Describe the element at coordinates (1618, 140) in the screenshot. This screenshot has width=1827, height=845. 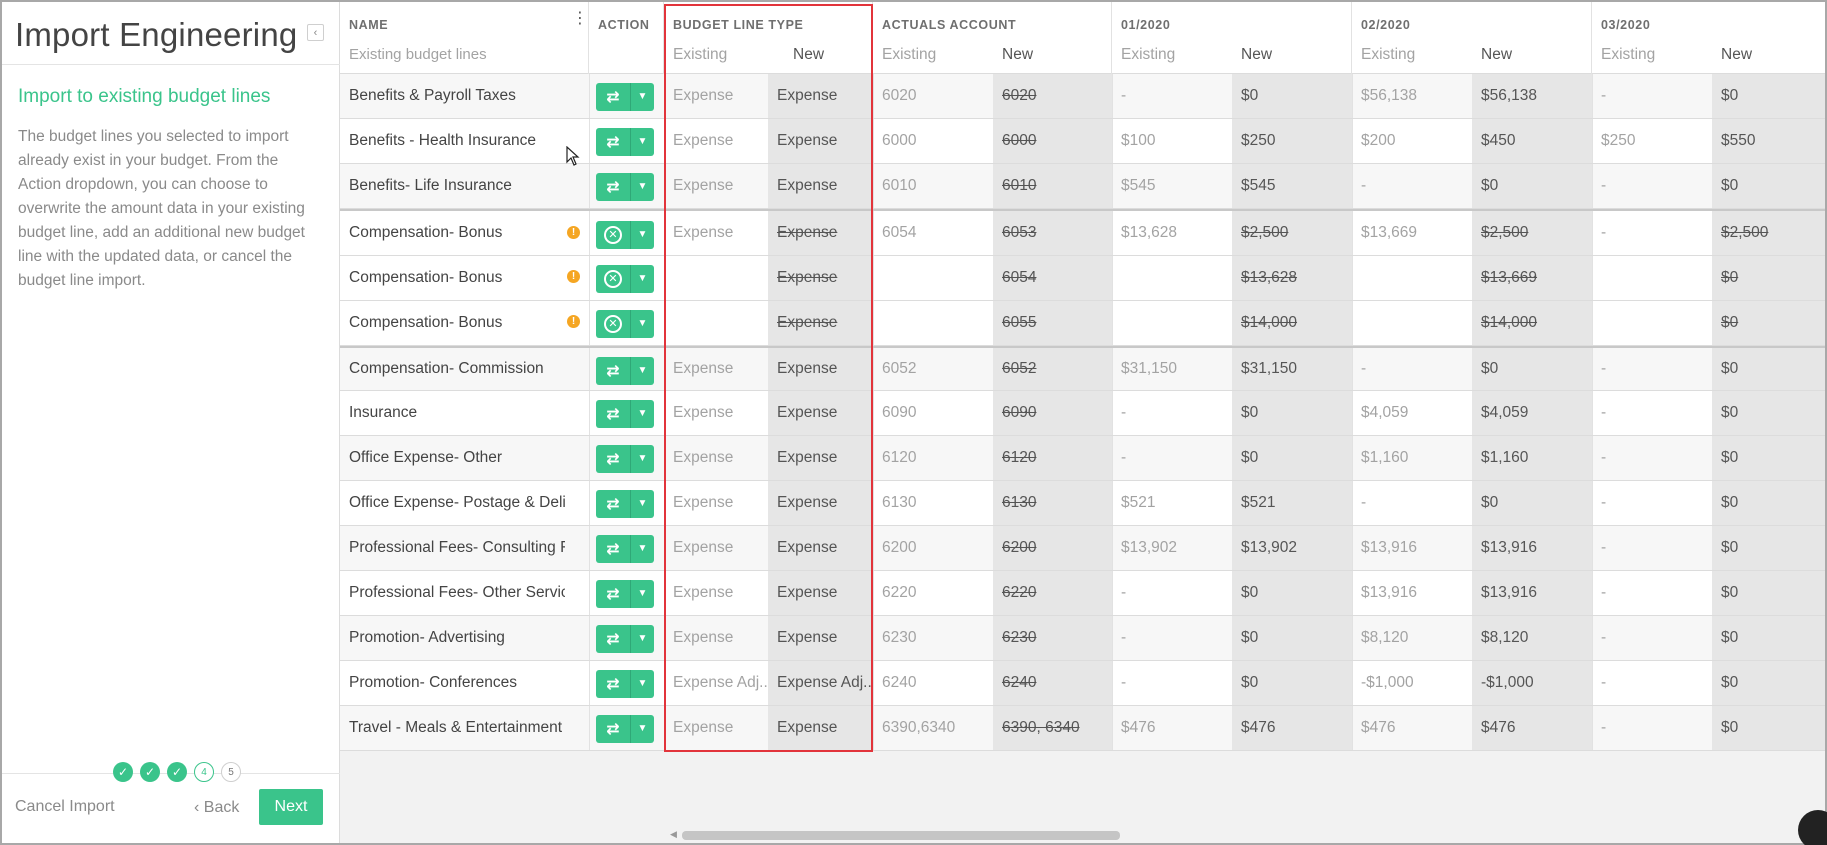
I see `m3-existing-cell: $250` at that location.